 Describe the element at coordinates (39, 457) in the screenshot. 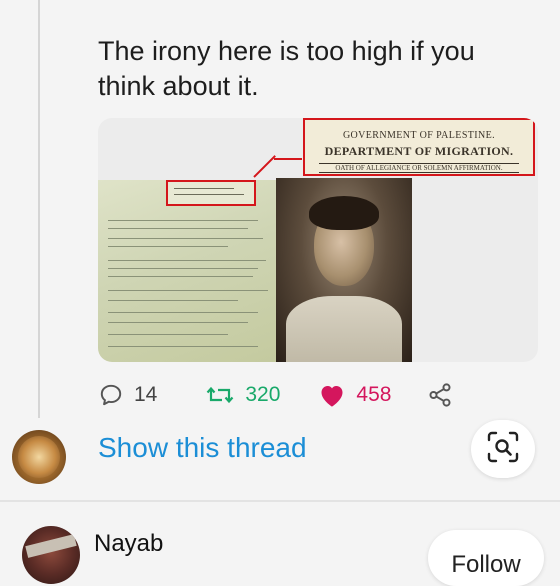

I see `author-avatar` at that location.